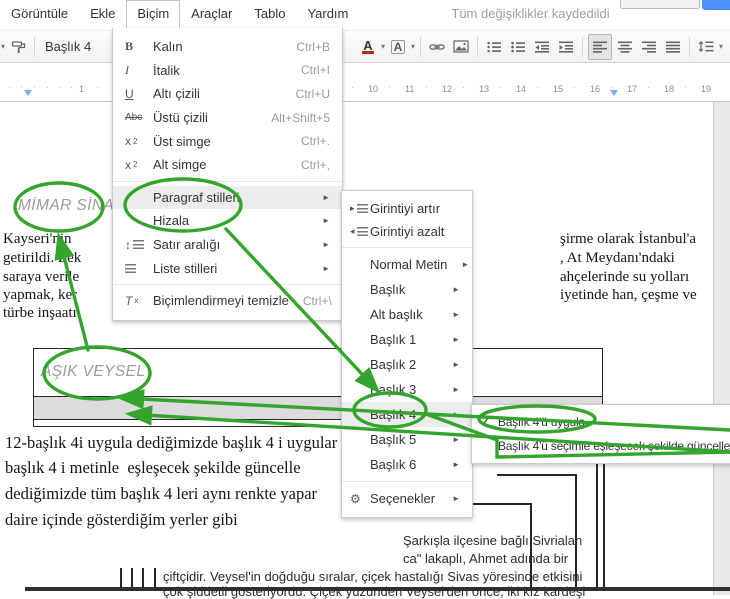 The width and height of the screenshot is (730, 599). Describe the element at coordinates (227, 197) in the screenshot. I see `menu-item-paragraf-stilleri: Paragraf stilleri ►` at that location.